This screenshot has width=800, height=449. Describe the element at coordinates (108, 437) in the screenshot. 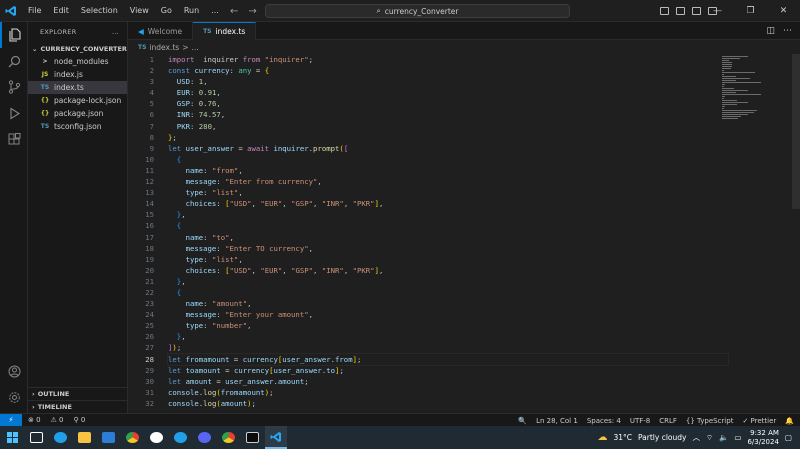

I see `store-icon` at that location.